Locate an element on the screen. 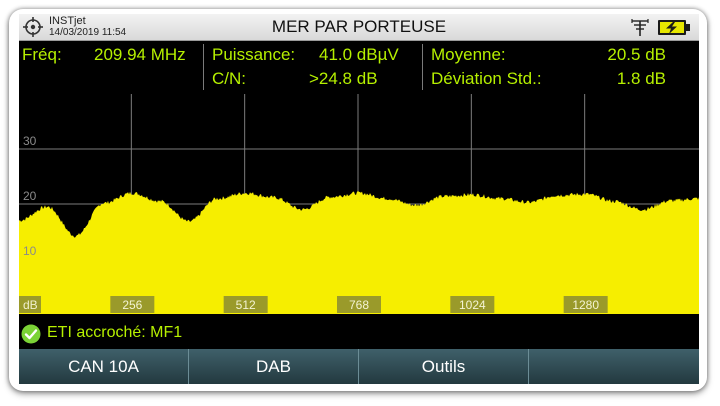  check-icon is located at coordinates (31, 334).